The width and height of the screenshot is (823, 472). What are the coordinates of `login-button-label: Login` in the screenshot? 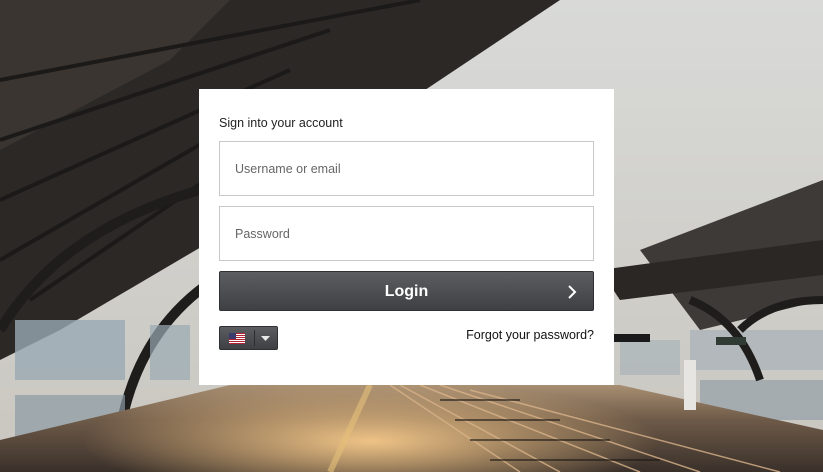 It's located at (406, 291).